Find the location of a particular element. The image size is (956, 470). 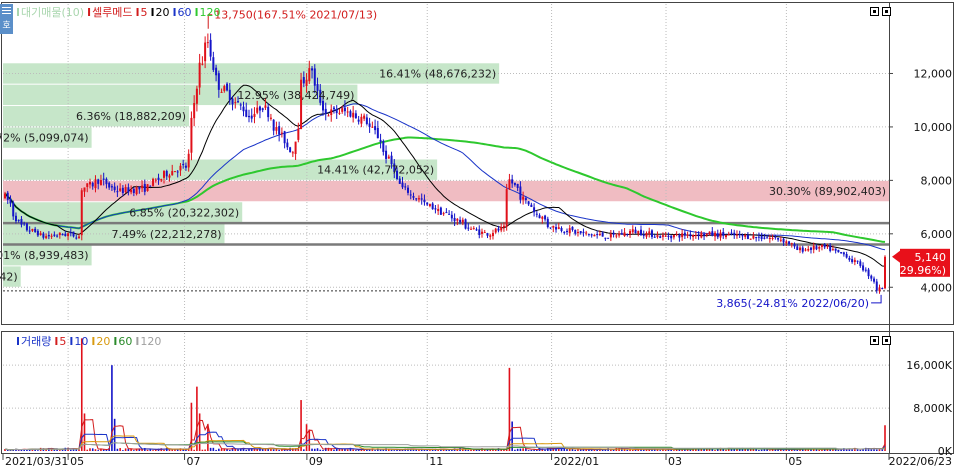

volume-panel-maximize-button is located at coordinates (874, 340).